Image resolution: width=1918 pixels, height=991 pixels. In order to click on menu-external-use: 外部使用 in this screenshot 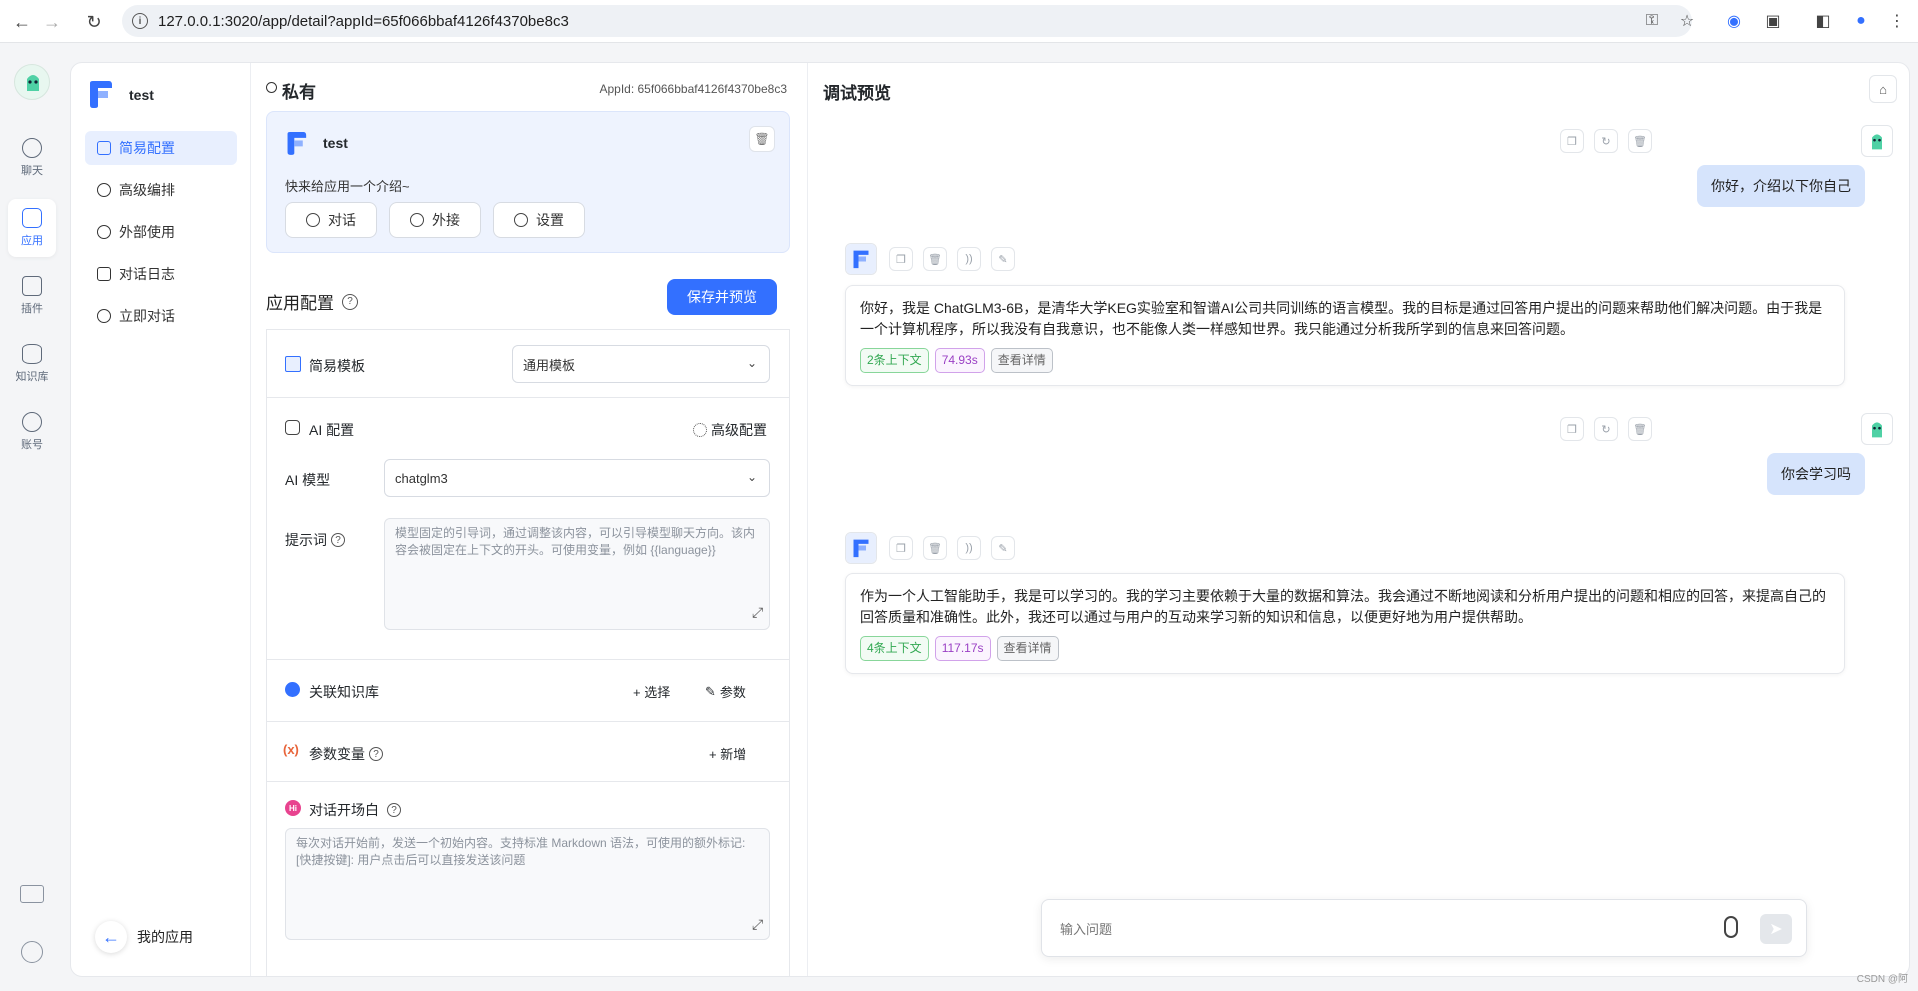, I will do `click(161, 232)`.